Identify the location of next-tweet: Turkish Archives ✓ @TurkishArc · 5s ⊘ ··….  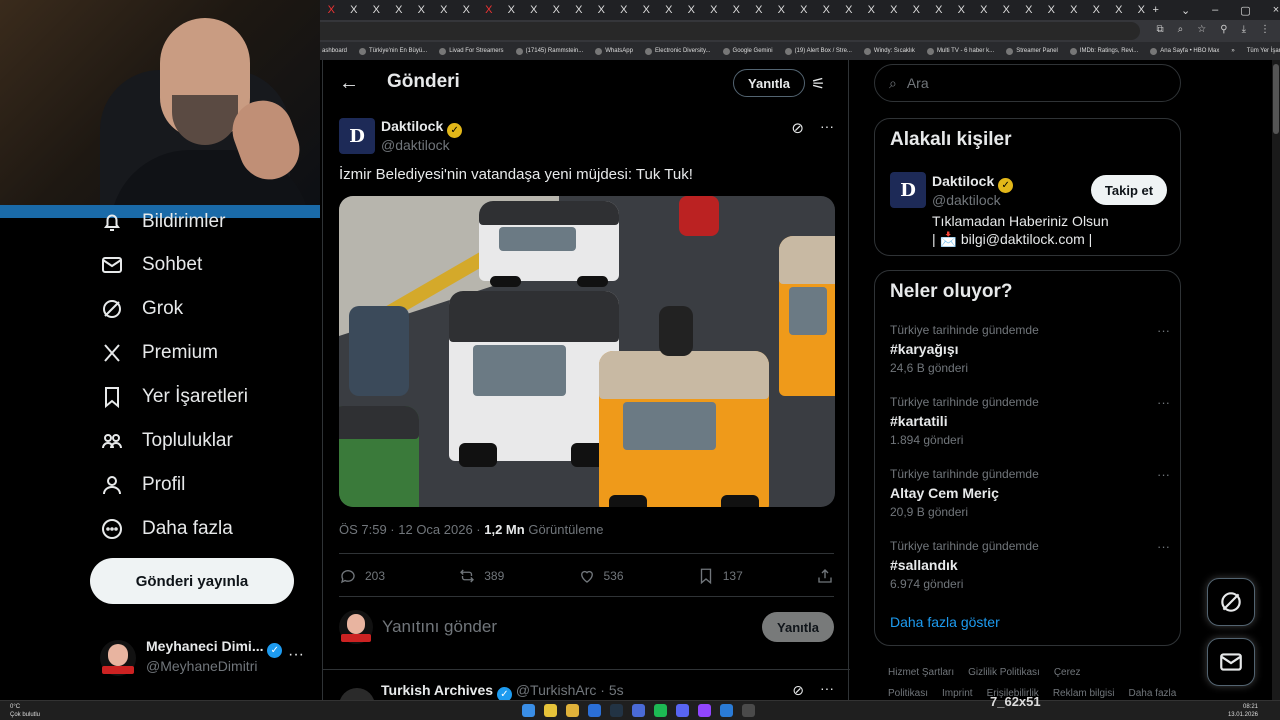
(586, 690).